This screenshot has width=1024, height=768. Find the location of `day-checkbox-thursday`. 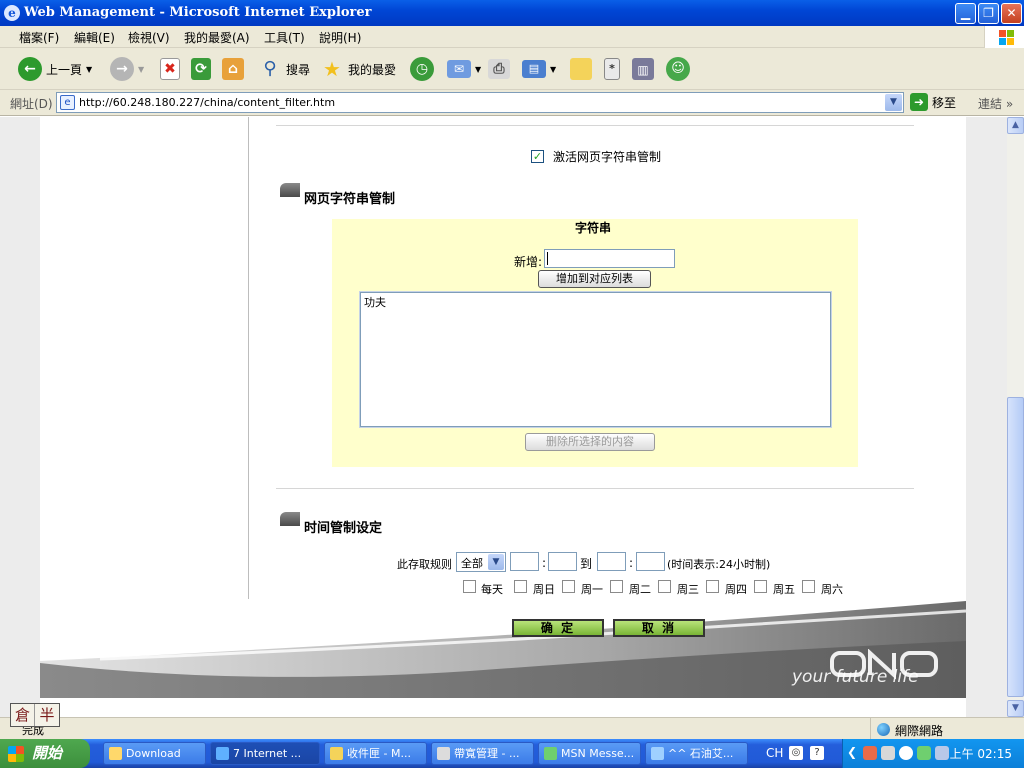

day-checkbox-thursday is located at coordinates (712, 586).